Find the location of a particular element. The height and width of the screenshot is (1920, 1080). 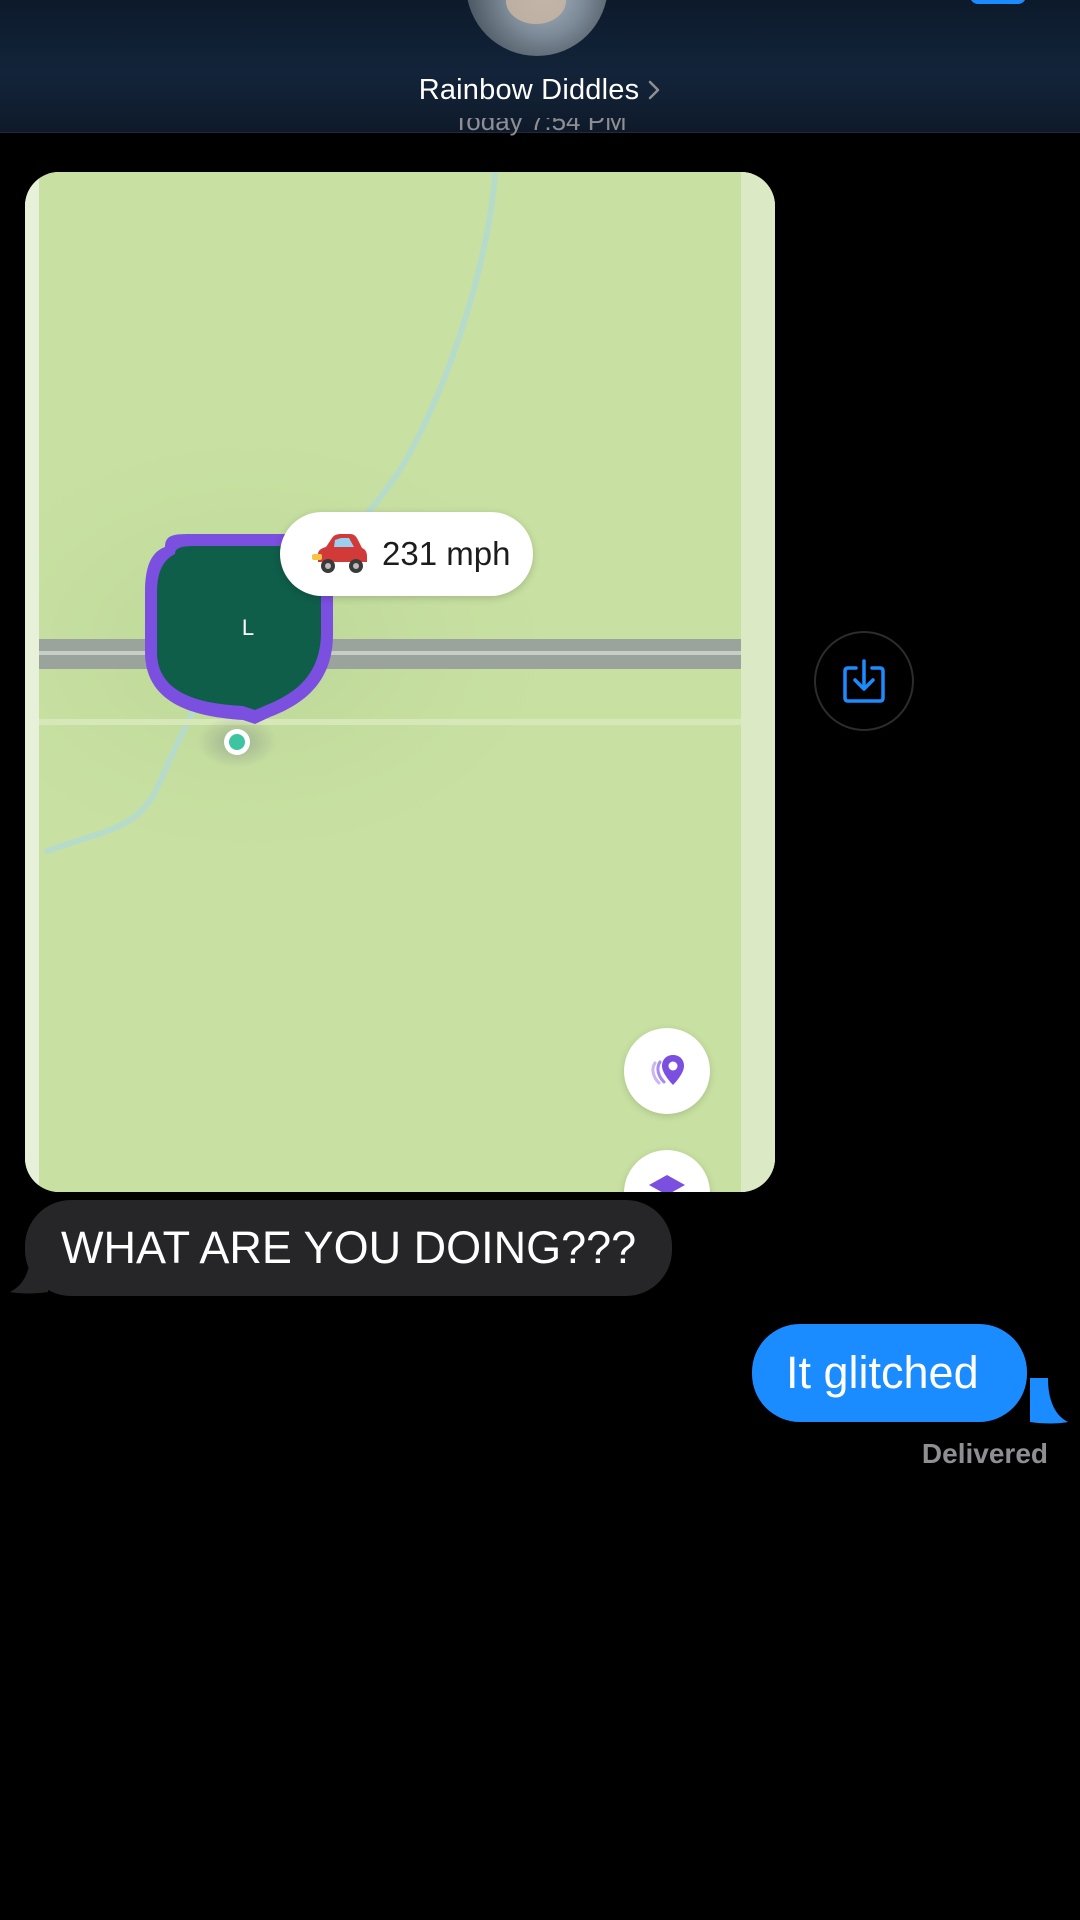

red-car-icon is located at coordinates (339, 553).